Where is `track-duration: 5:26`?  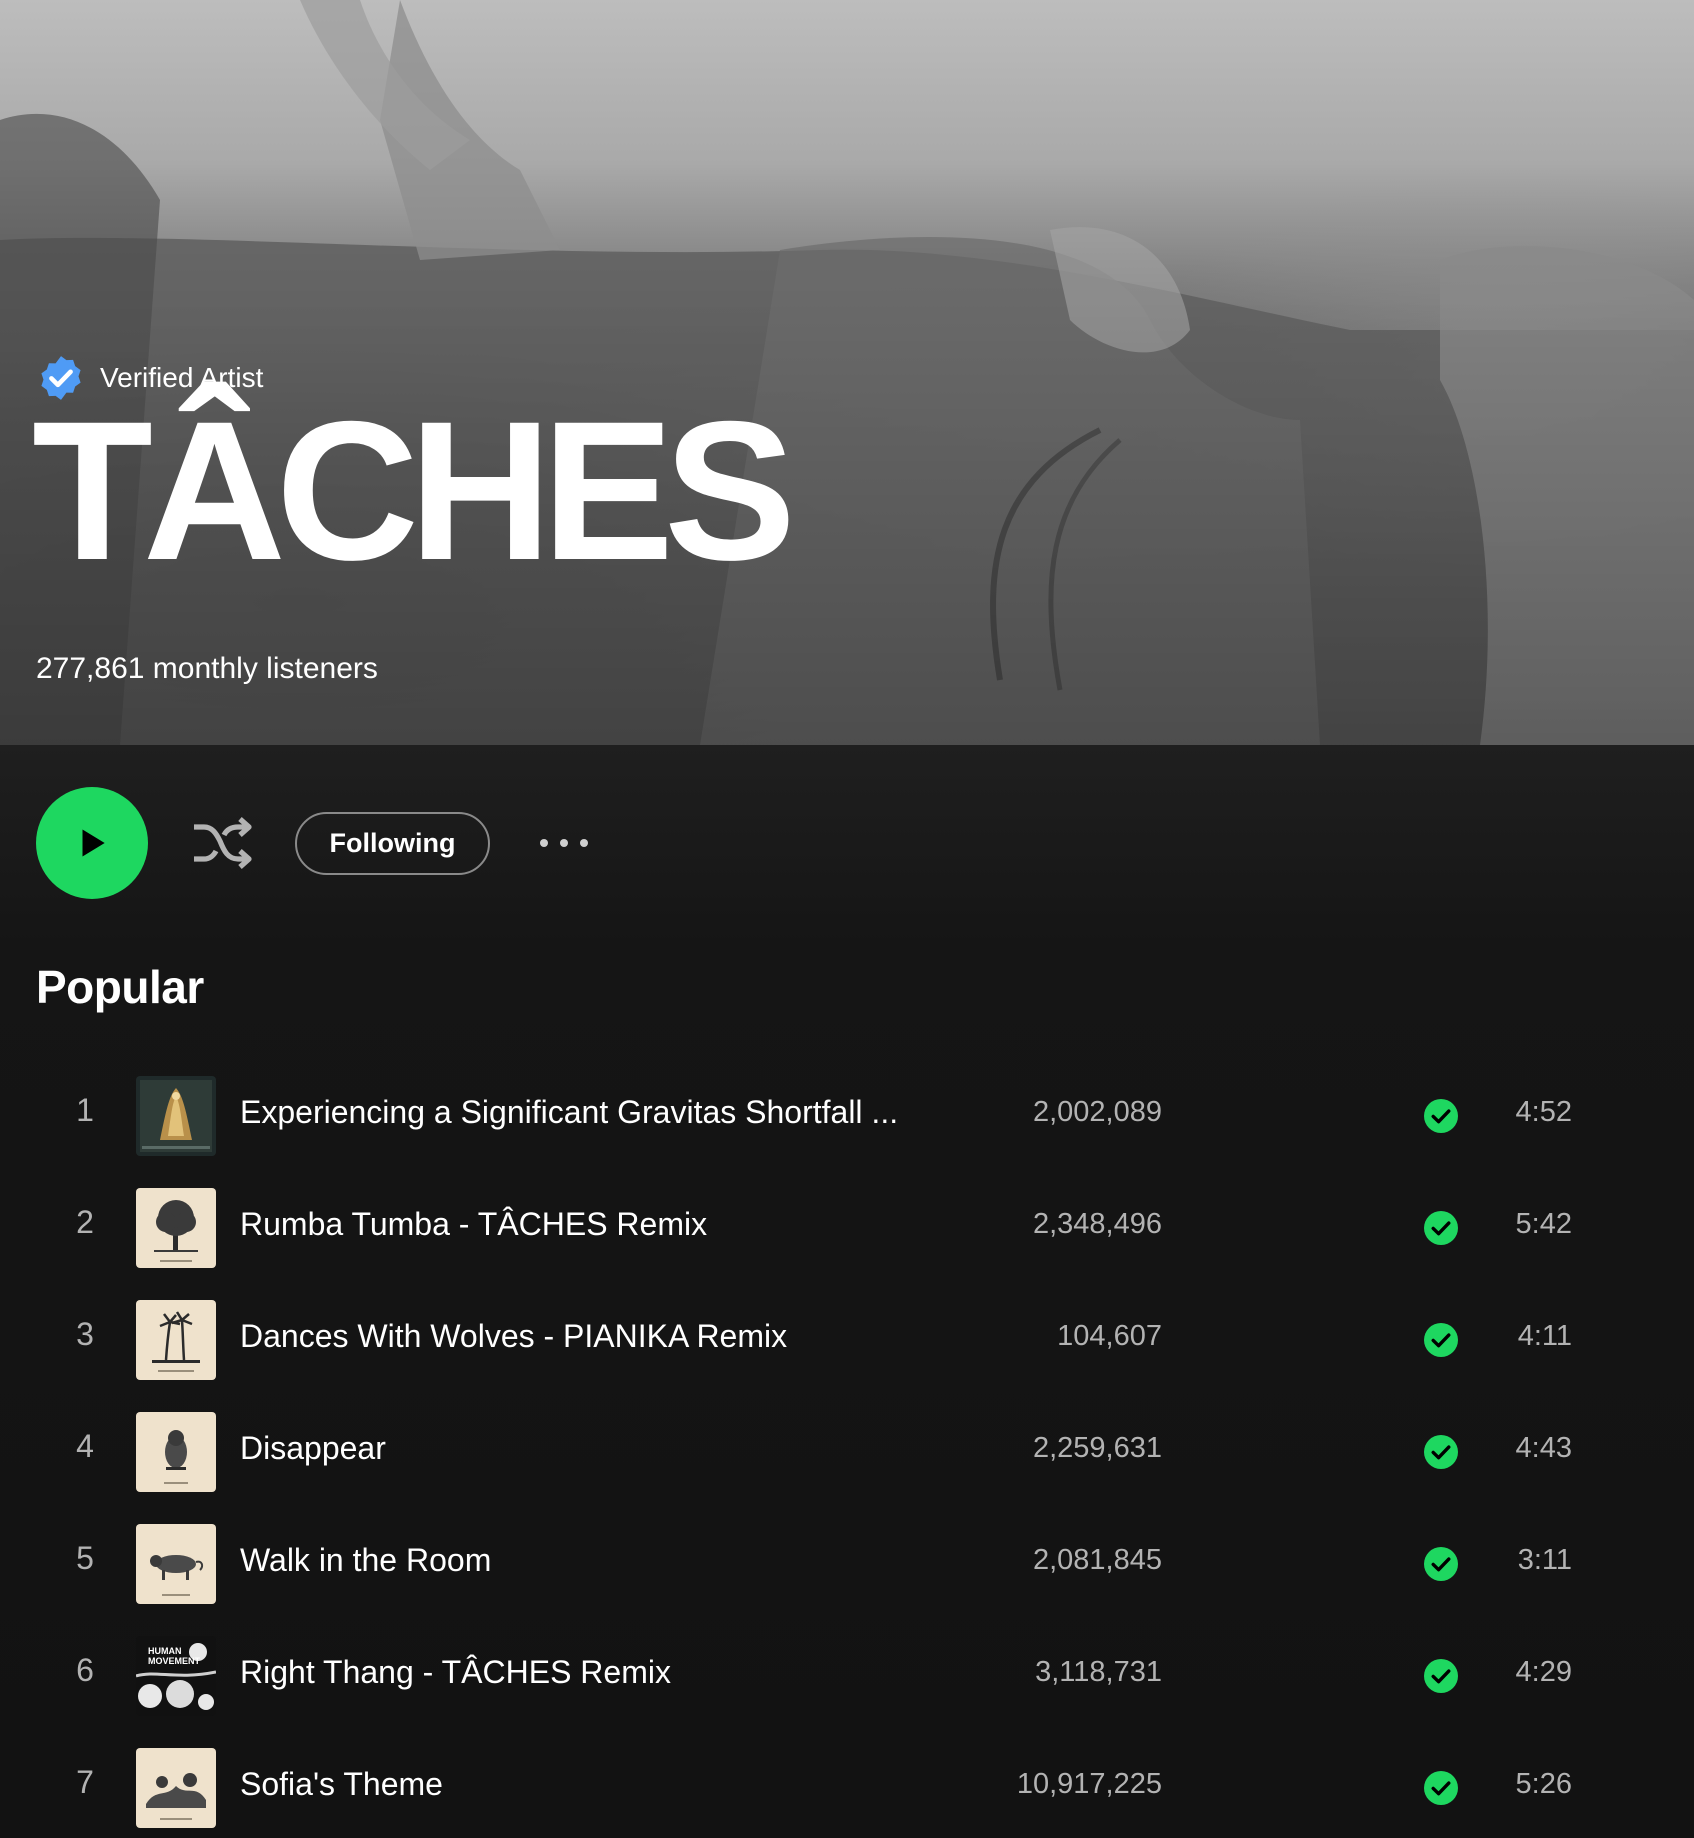
track-duration: 5:26 is located at coordinates (1543, 1784).